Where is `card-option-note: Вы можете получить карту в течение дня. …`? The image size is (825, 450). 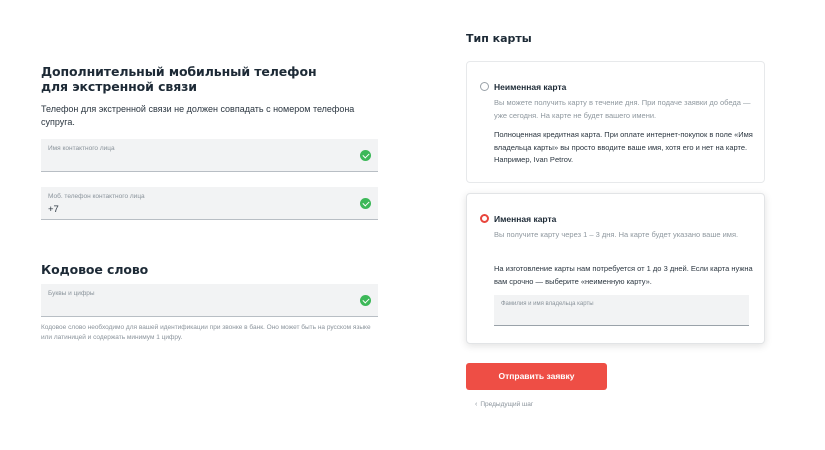
card-option-note: Вы можете получить карту в течение дня. … is located at coordinates (622, 109).